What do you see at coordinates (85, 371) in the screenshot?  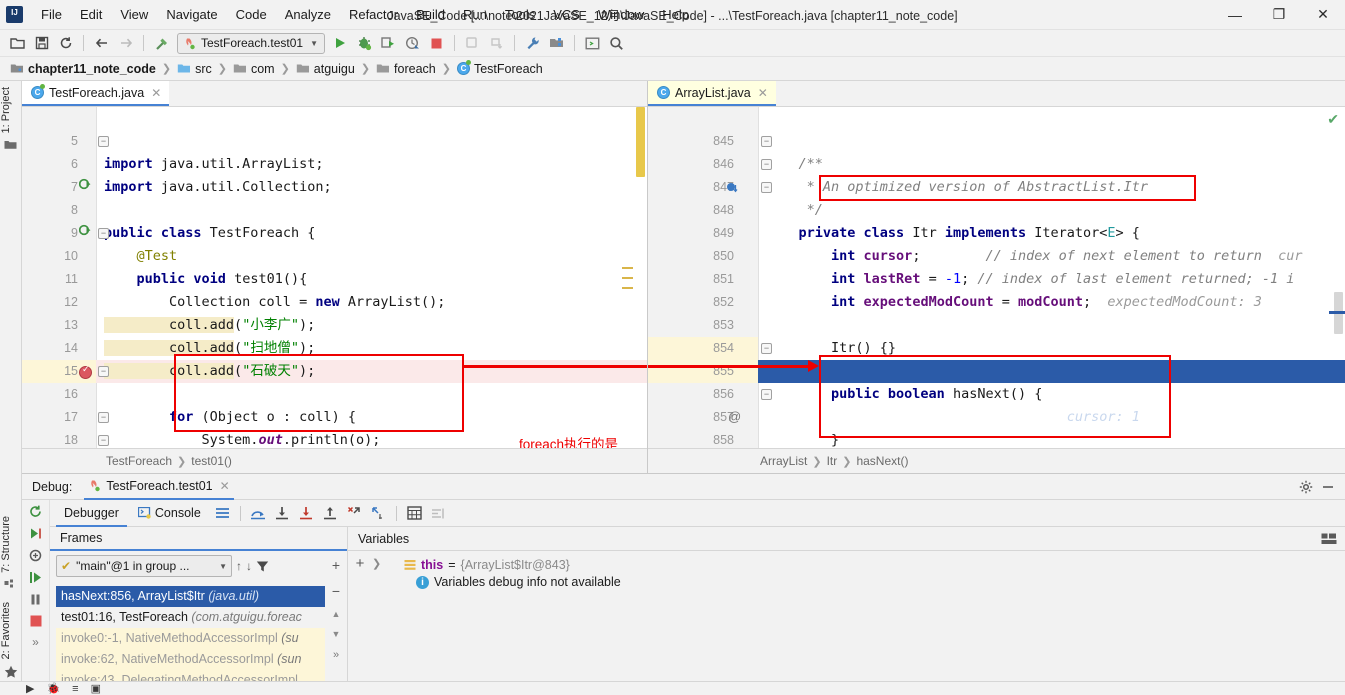 I see `breakpoint-icon` at bounding box center [85, 371].